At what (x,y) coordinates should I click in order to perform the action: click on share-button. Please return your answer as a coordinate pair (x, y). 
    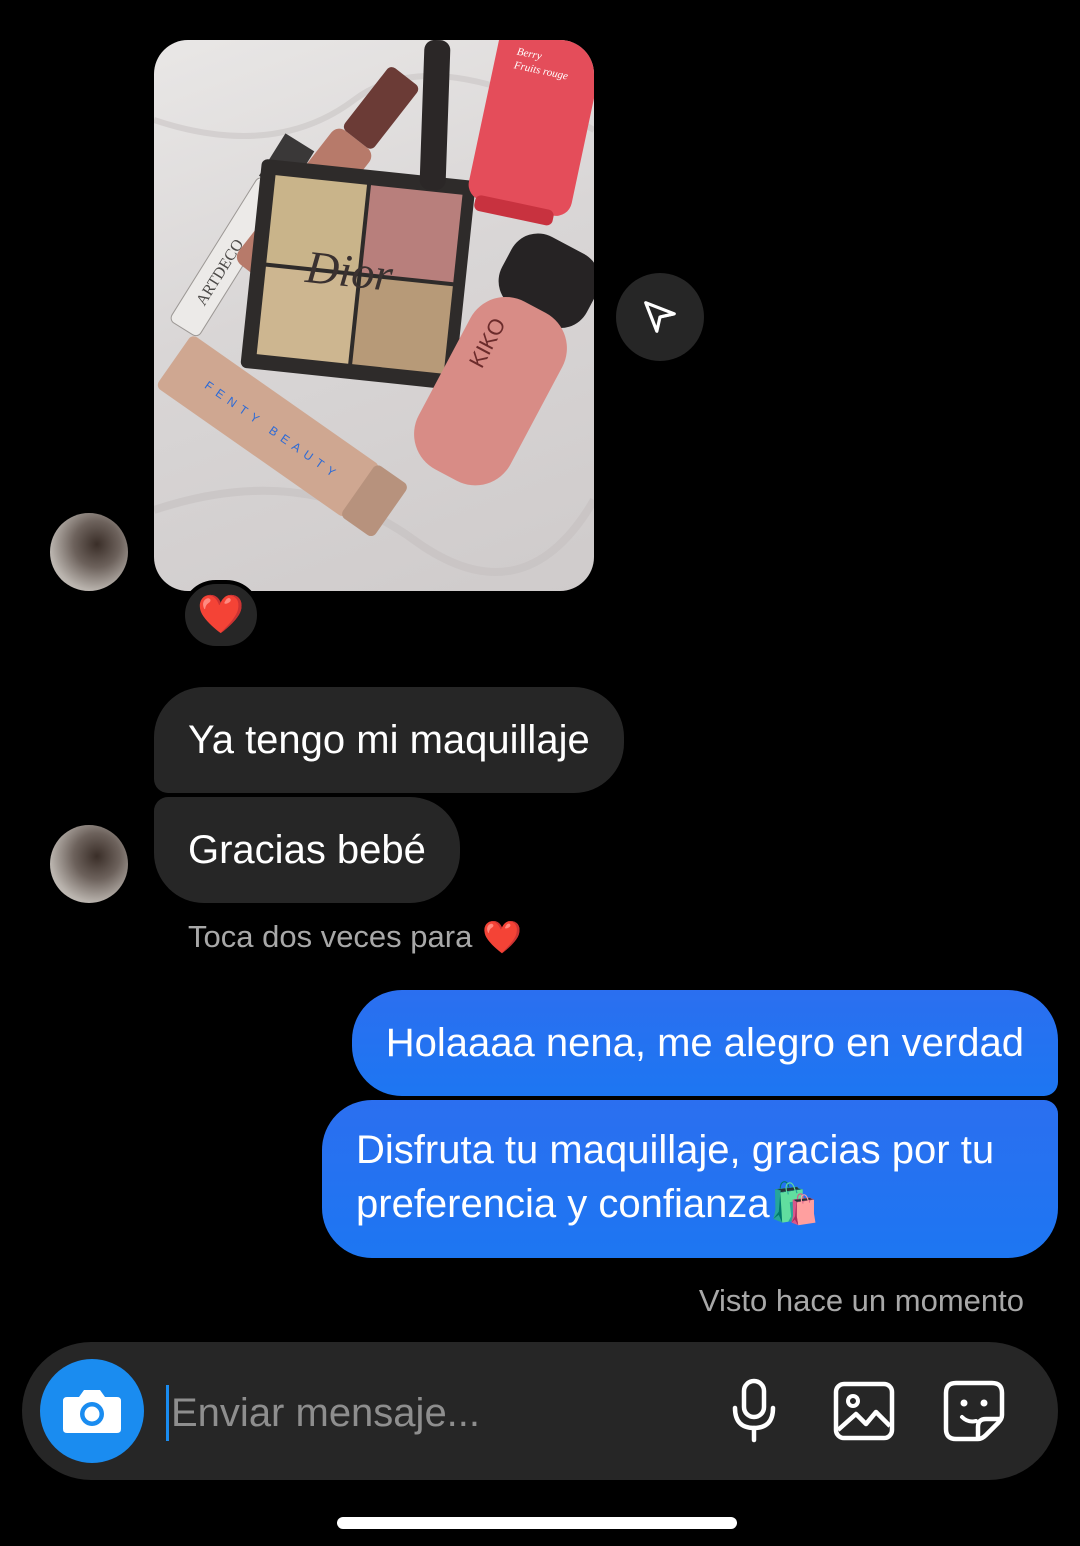
    Looking at the image, I should click on (660, 317).